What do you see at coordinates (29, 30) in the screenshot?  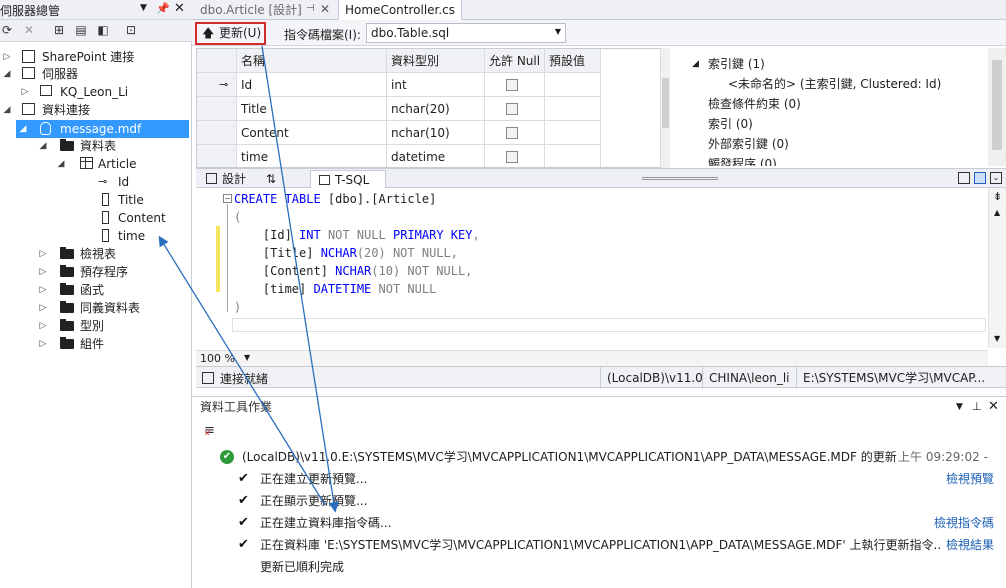 I see `stop-icon: ✕` at bounding box center [29, 30].